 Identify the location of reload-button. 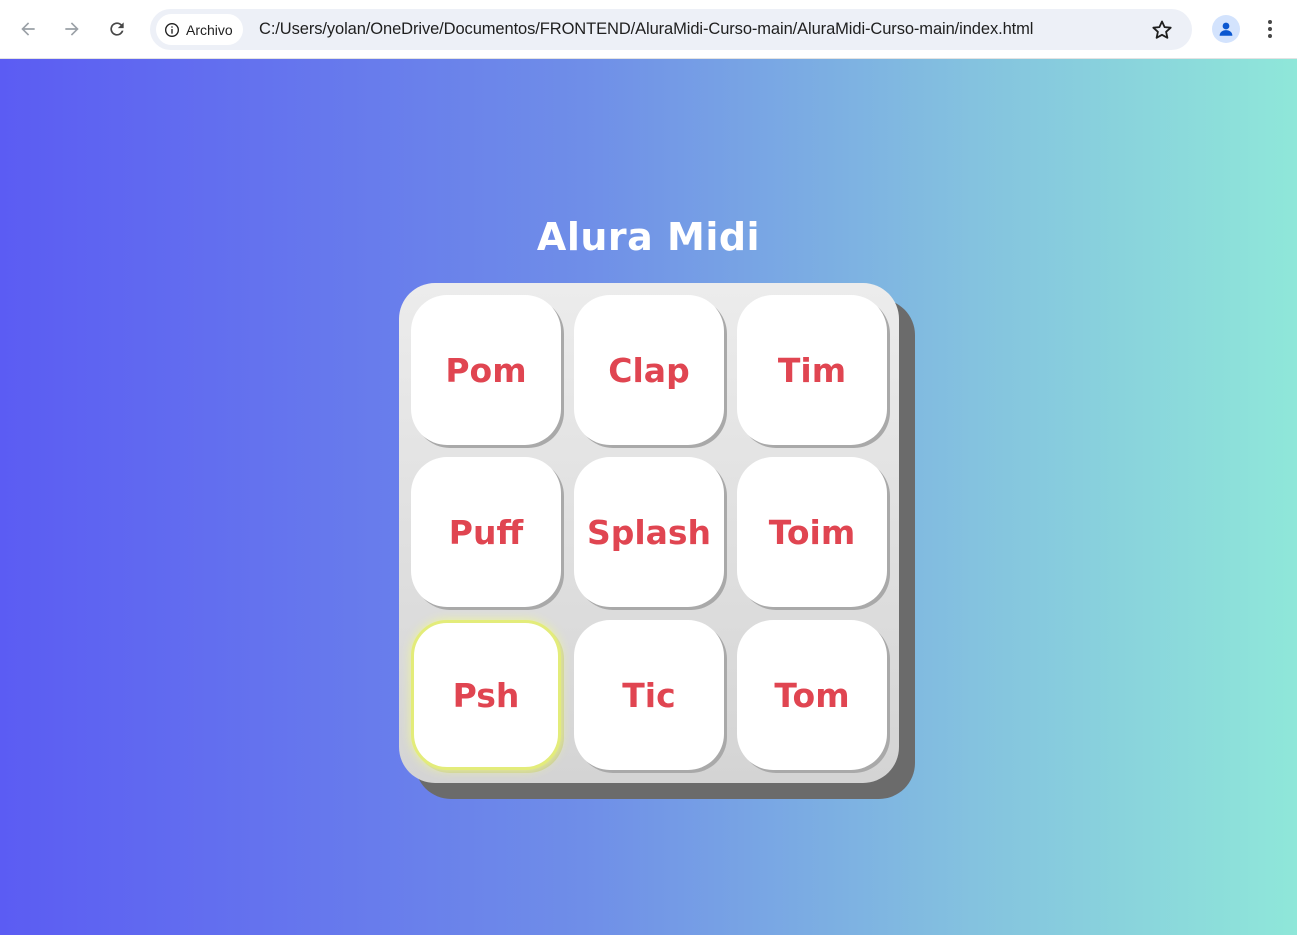
(117, 29).